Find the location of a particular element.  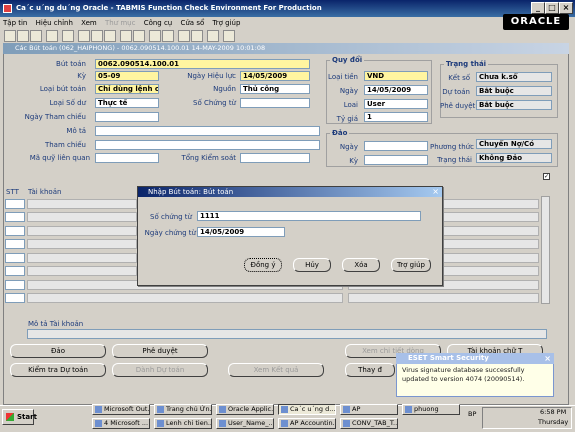

mo-ta-field is located at coordinates (207, 131).